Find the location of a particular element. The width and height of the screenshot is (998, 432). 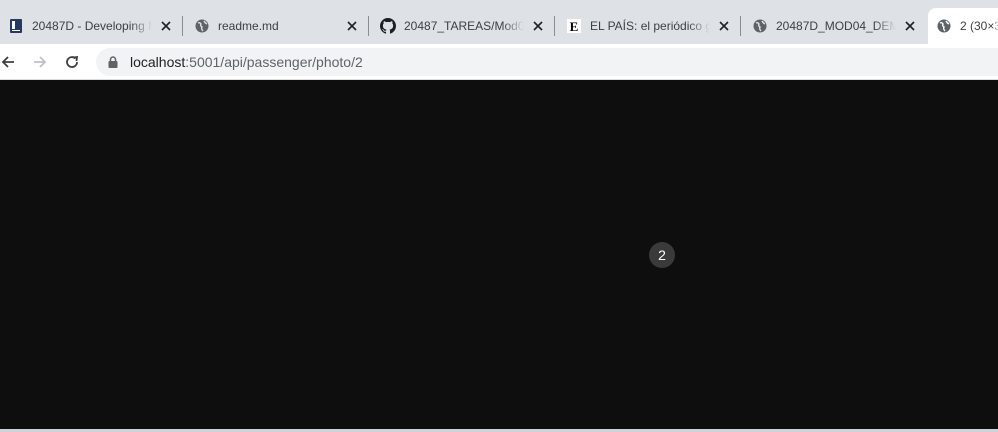

tab-photo-2-active: 2 (30×30) is located at coordinates (963, 26).